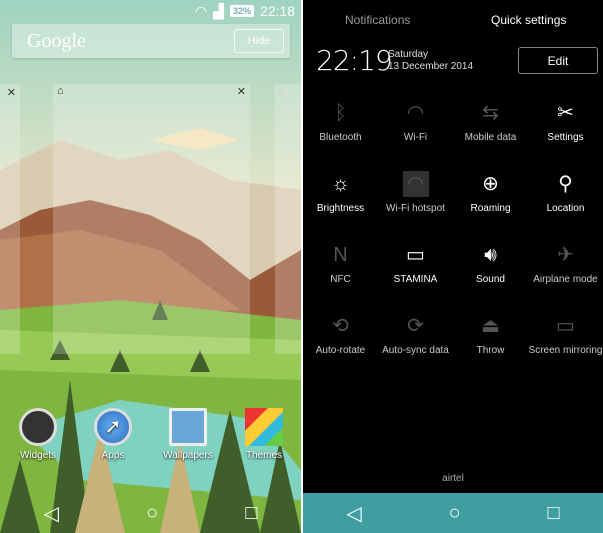 The image size is (603, 533). Describe the element at coordinates (151, 41) in the screenshot. I see `google-search-bar: Google Hide` at that location.